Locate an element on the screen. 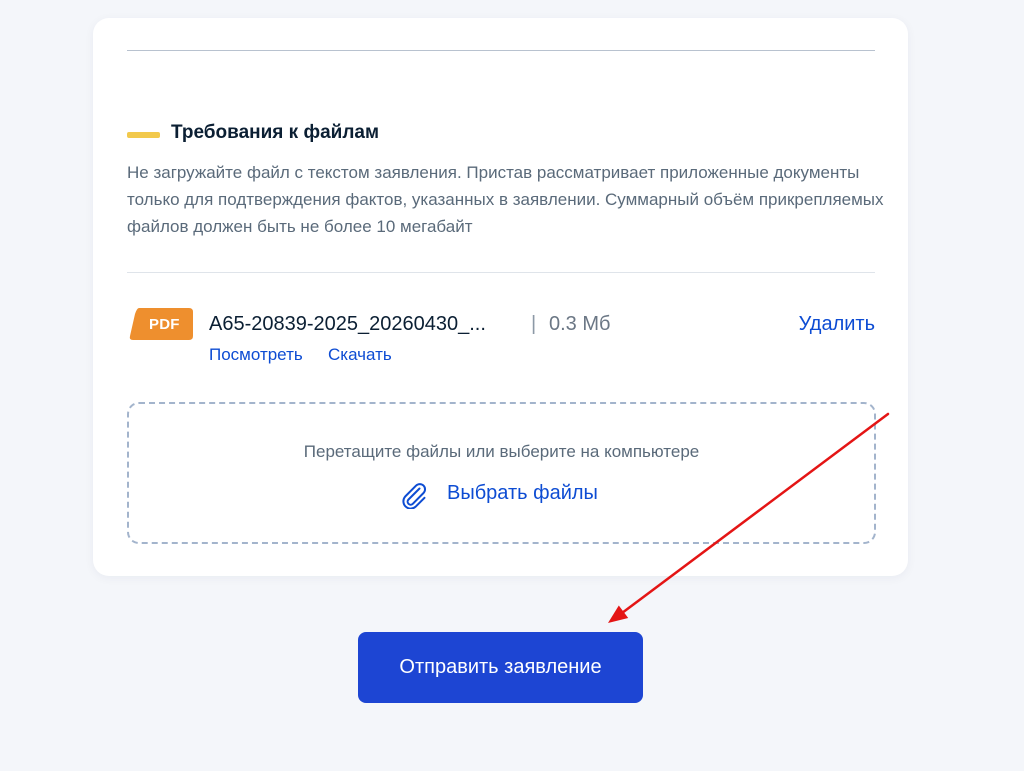  top-divider is located at coordinates (501, 50).